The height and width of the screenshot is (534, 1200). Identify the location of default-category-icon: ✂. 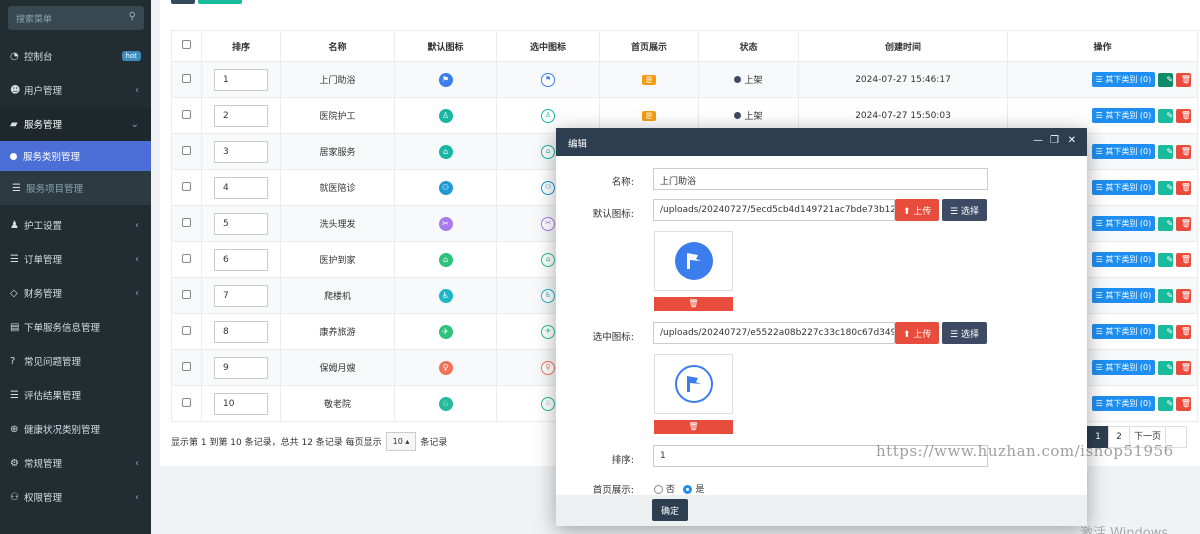
(445, 223).